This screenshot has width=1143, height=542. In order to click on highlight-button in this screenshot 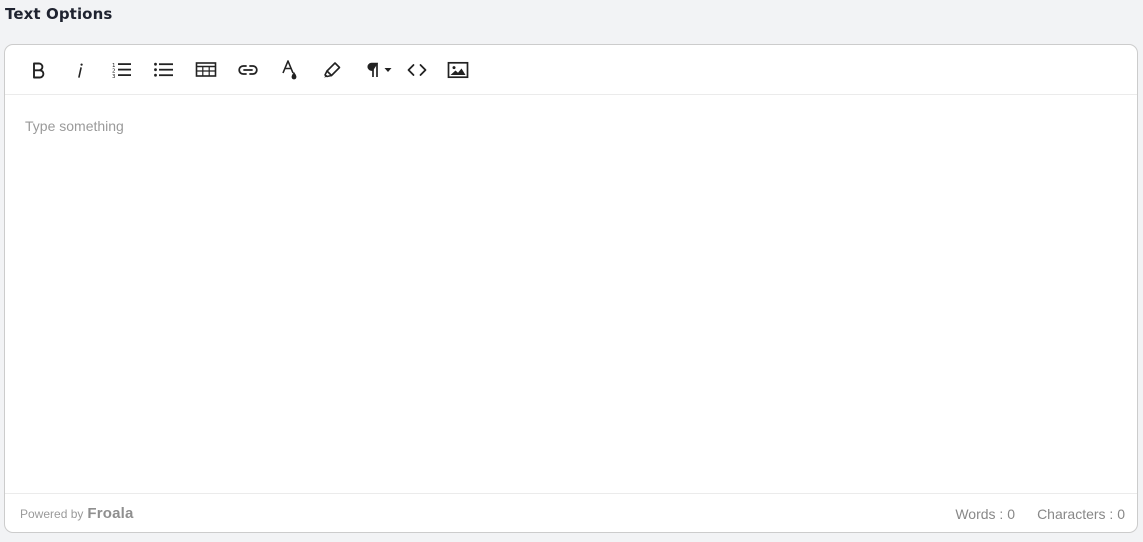, I will do `click(332, 70)`.